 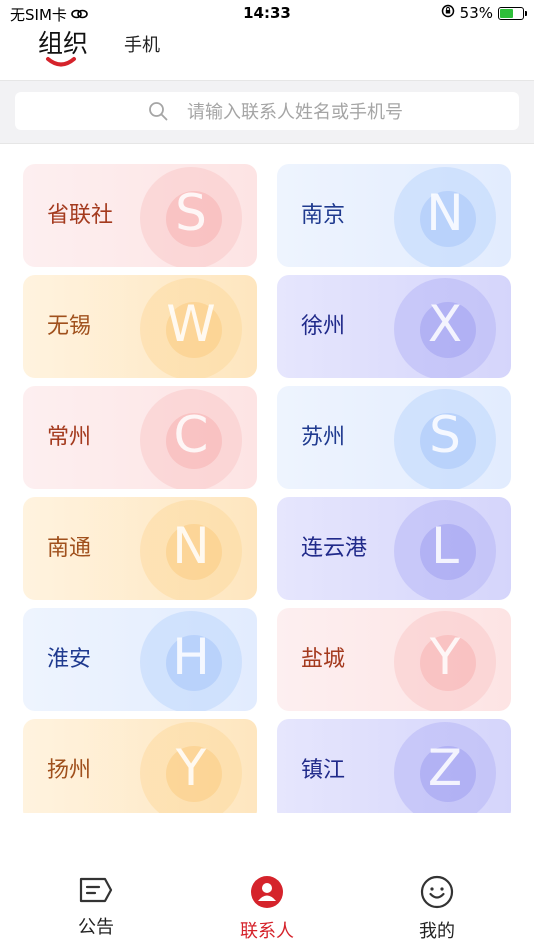 I want to click on card-name: 徐州, so click(x=323, y=326).